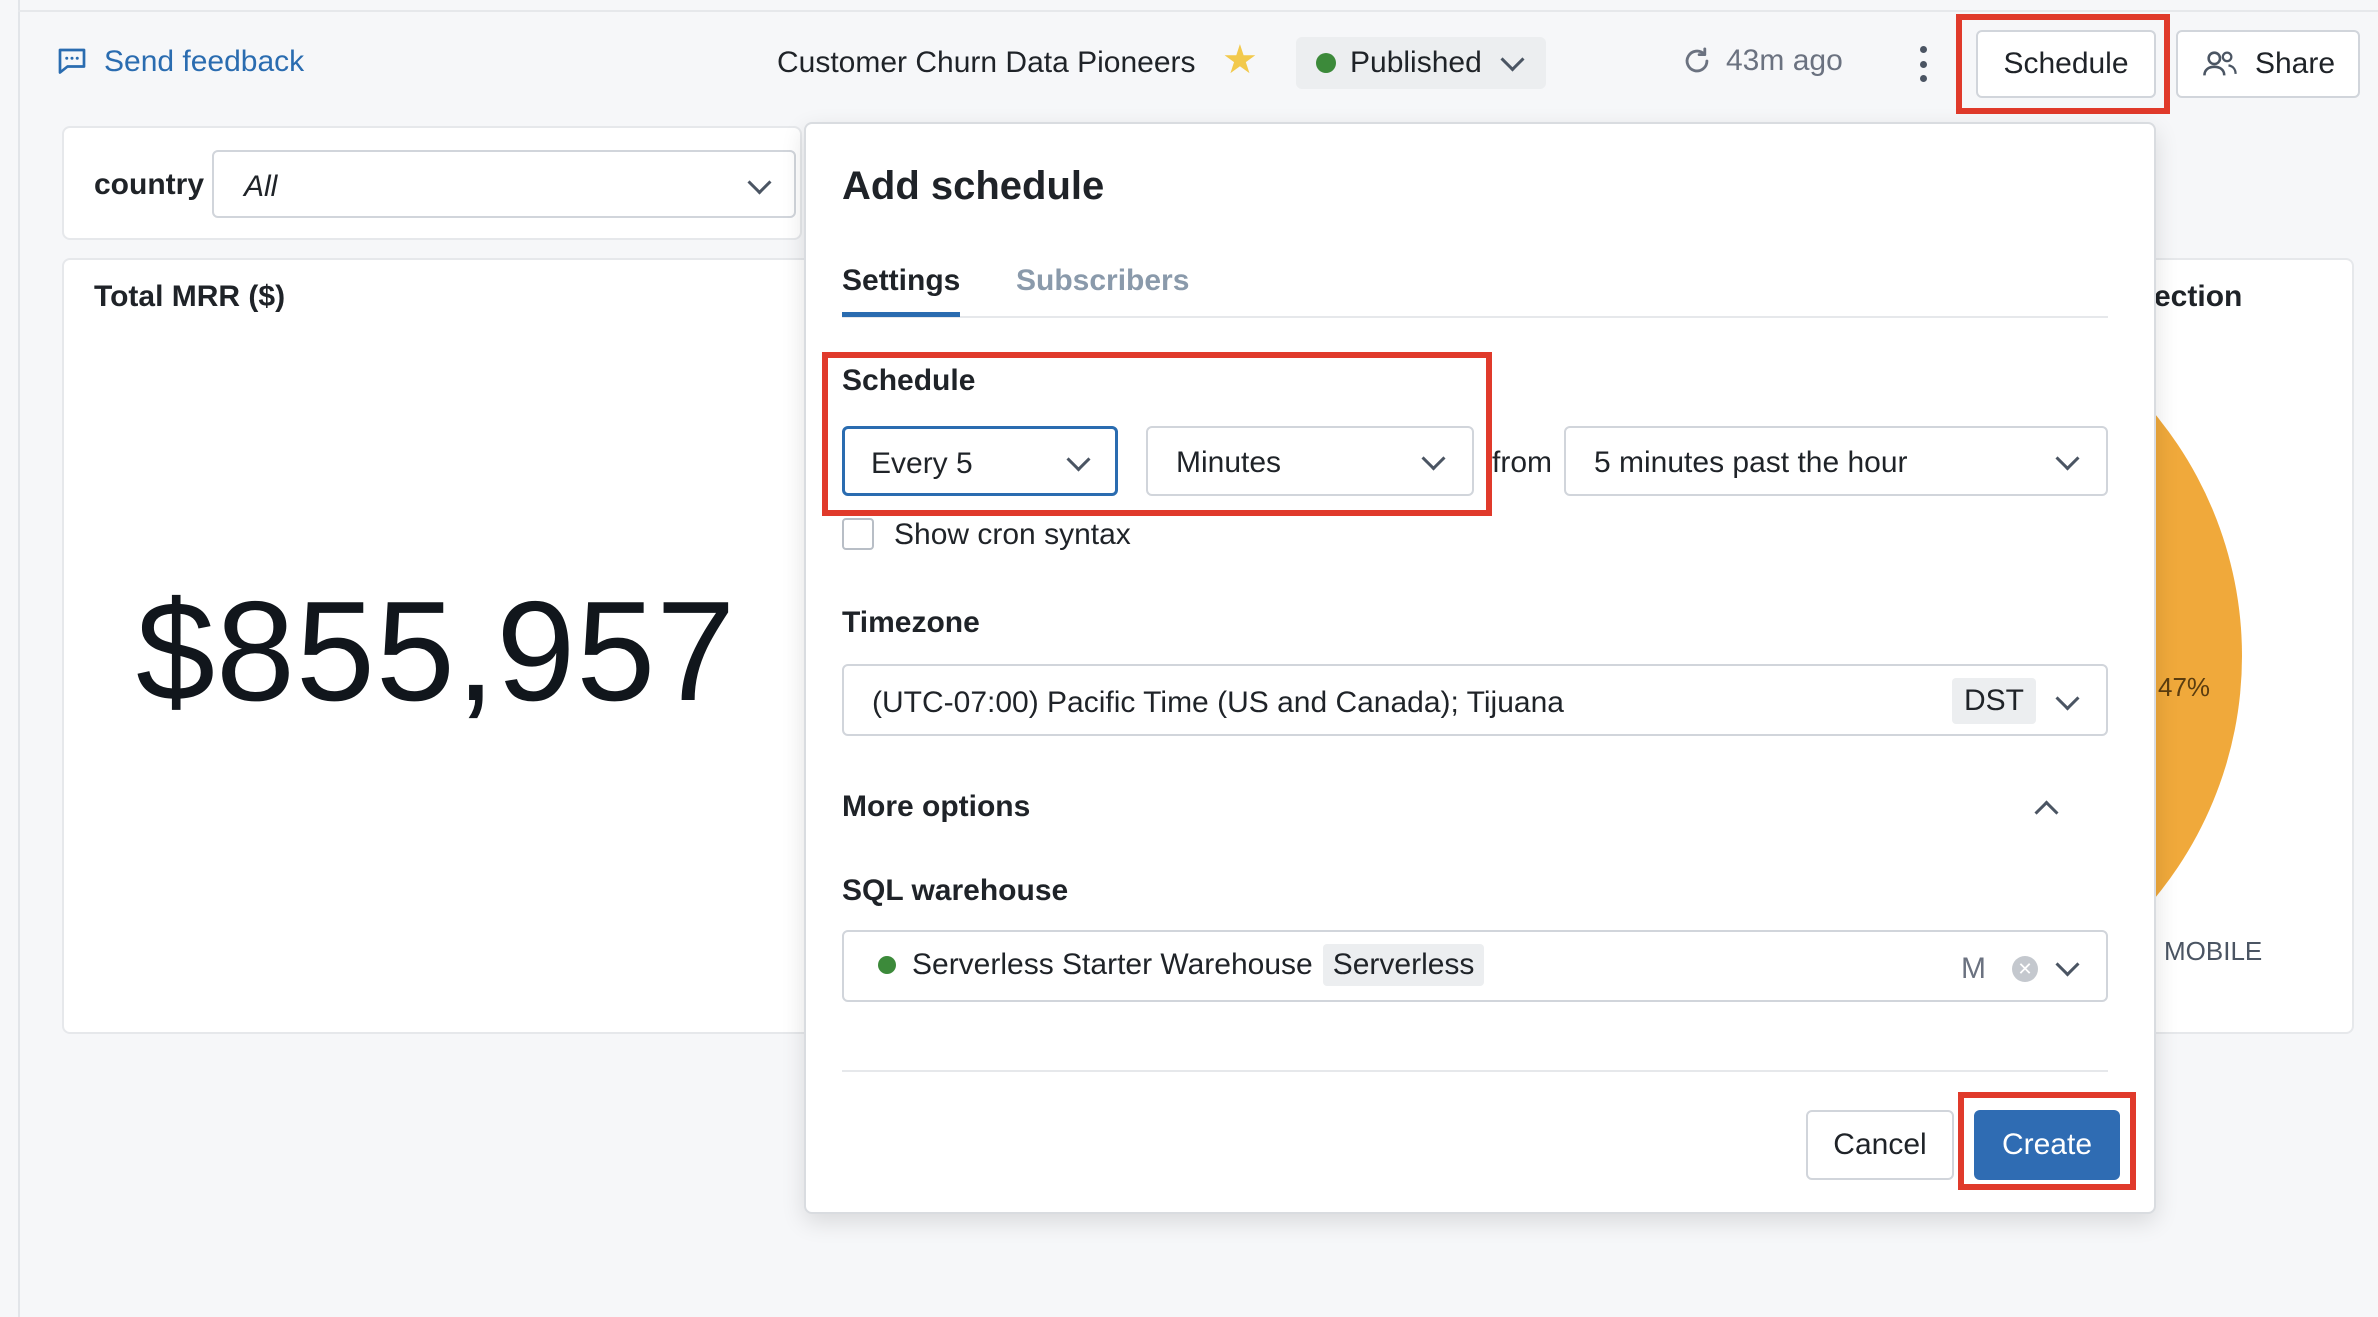 The height and width of the screenshot is (1317, 2378). Describe the element at coordinates (1973, 968) in the screenshot. I see `warehouse-size: M` at that location.